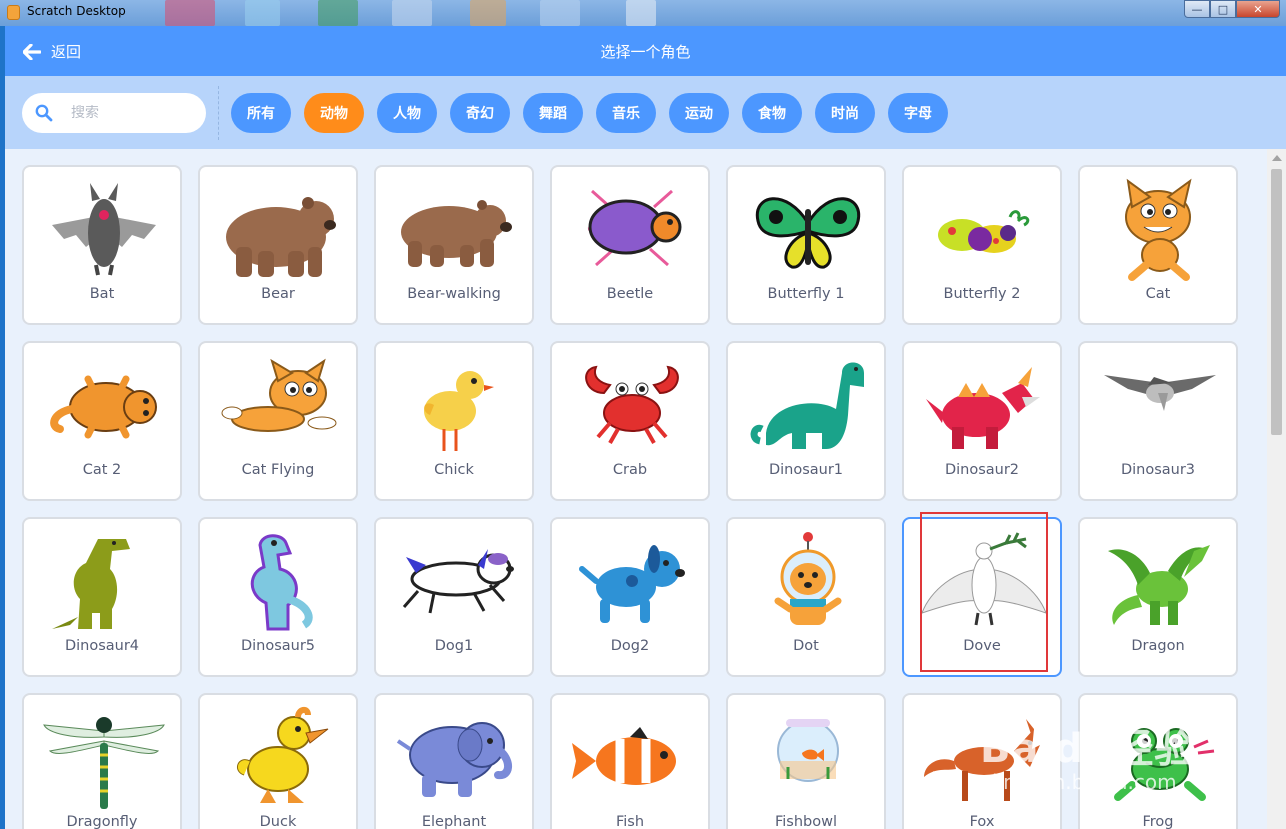  I want to click on sprite-card: Duck, so click(278, 761).